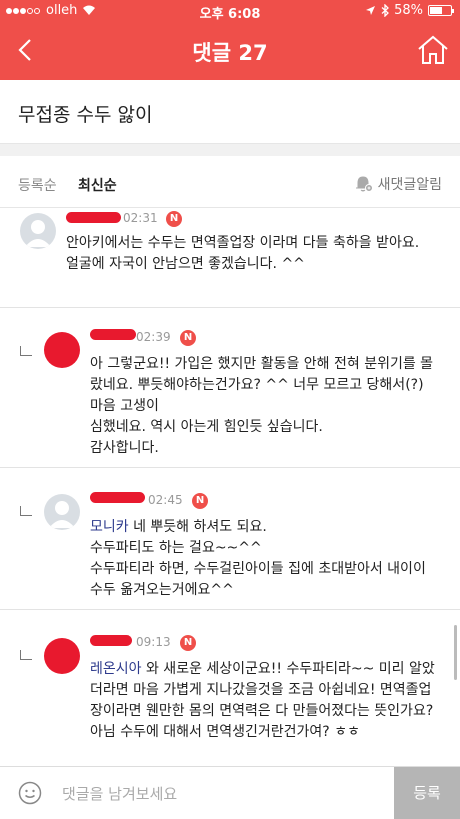 The image size is (460, 819). What do you see at coordinates (364, 184) in the screenshot?
I see `bell-icon` at bounding box center [364, 184].